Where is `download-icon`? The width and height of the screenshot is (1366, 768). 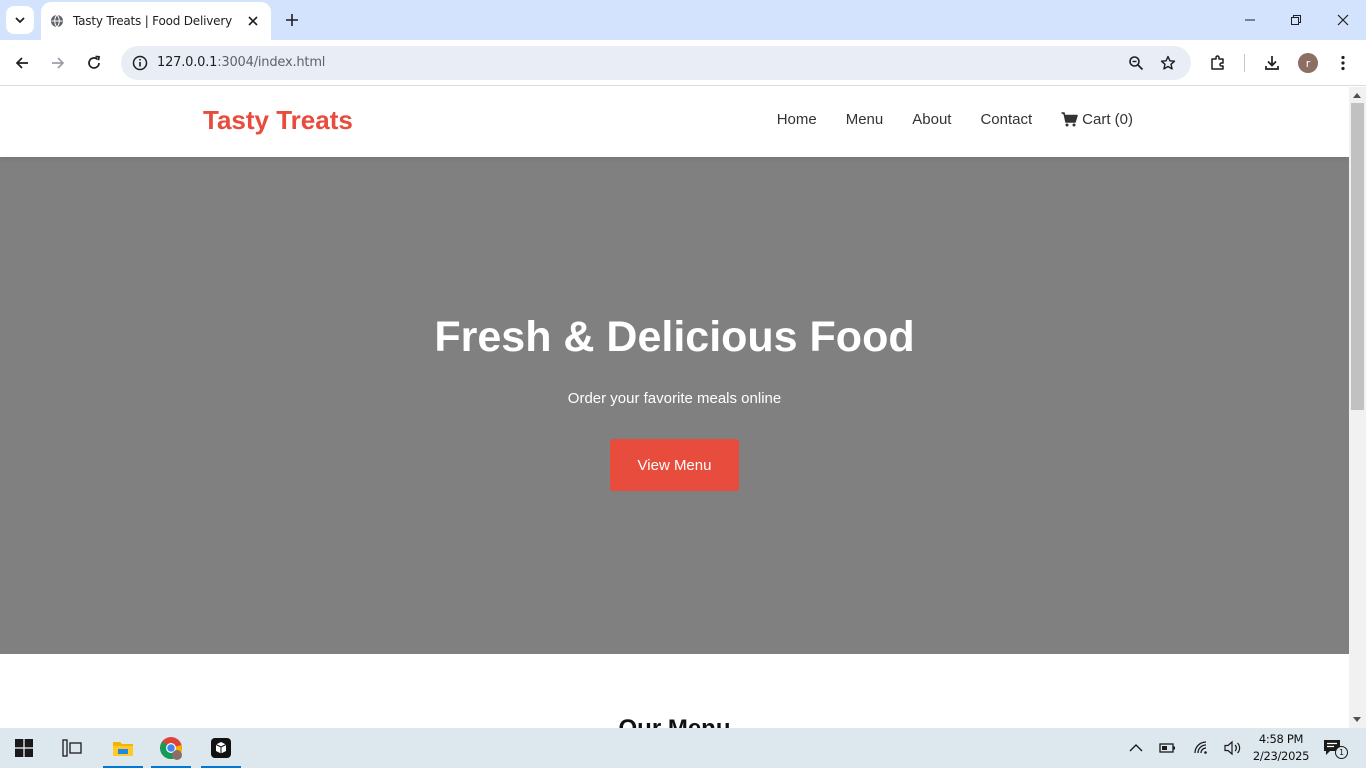
download-icon is located at coordinates (1272, 63).